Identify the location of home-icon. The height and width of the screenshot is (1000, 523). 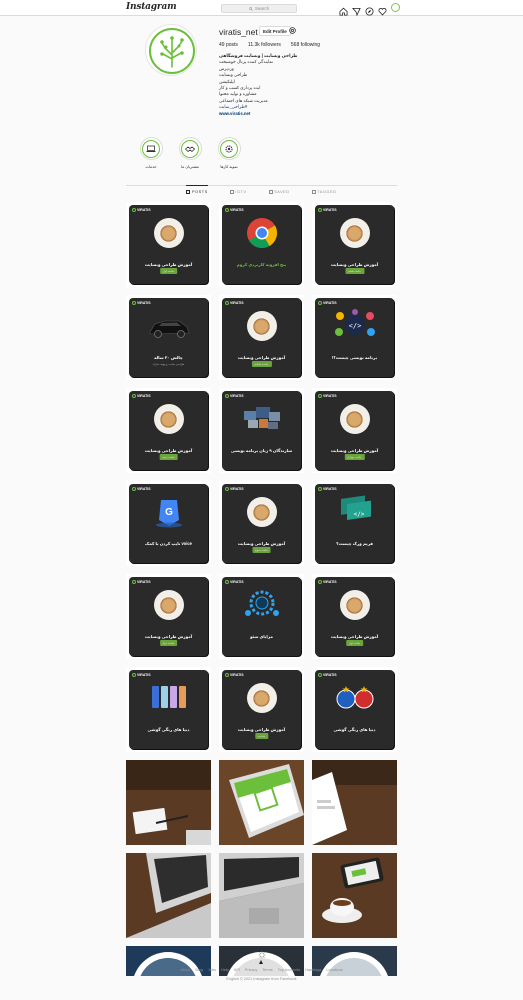
(343, 9).